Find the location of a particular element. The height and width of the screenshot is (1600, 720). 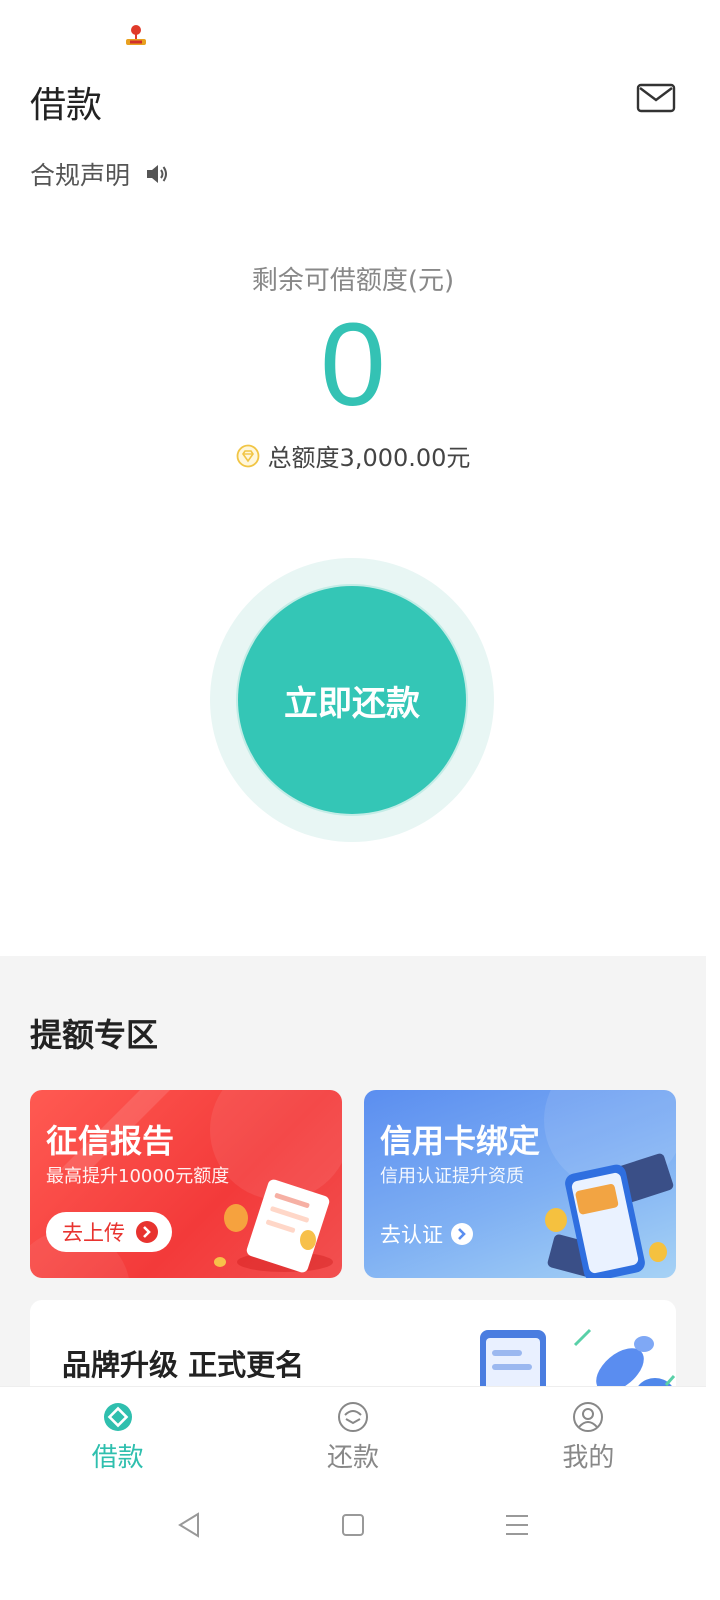

menu-icon is located at coordinates (517, 1525).